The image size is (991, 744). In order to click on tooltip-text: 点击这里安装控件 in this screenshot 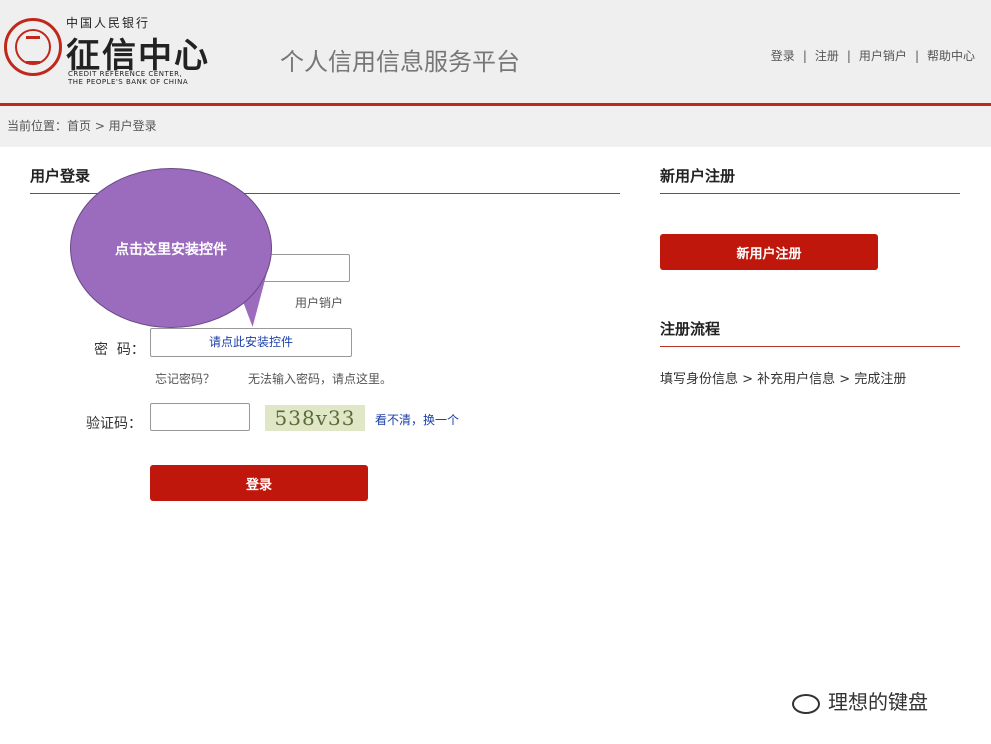, I will do `click(171, 250)`.